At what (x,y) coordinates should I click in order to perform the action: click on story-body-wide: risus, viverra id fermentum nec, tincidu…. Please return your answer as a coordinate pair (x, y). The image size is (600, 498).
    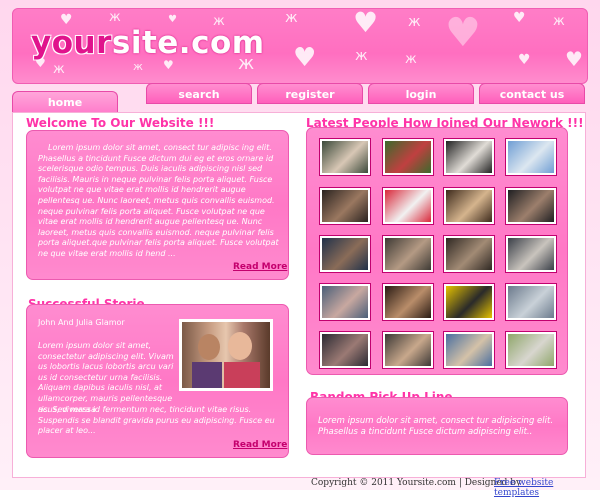
    Looking at the image, I should click on (156, 420).